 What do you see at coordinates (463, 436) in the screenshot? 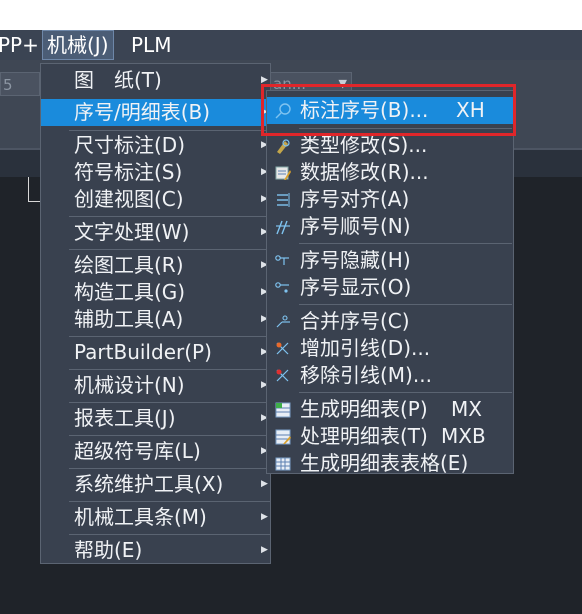
I see `submenu-shortcut: MXB` at bounding box center [463, 436].